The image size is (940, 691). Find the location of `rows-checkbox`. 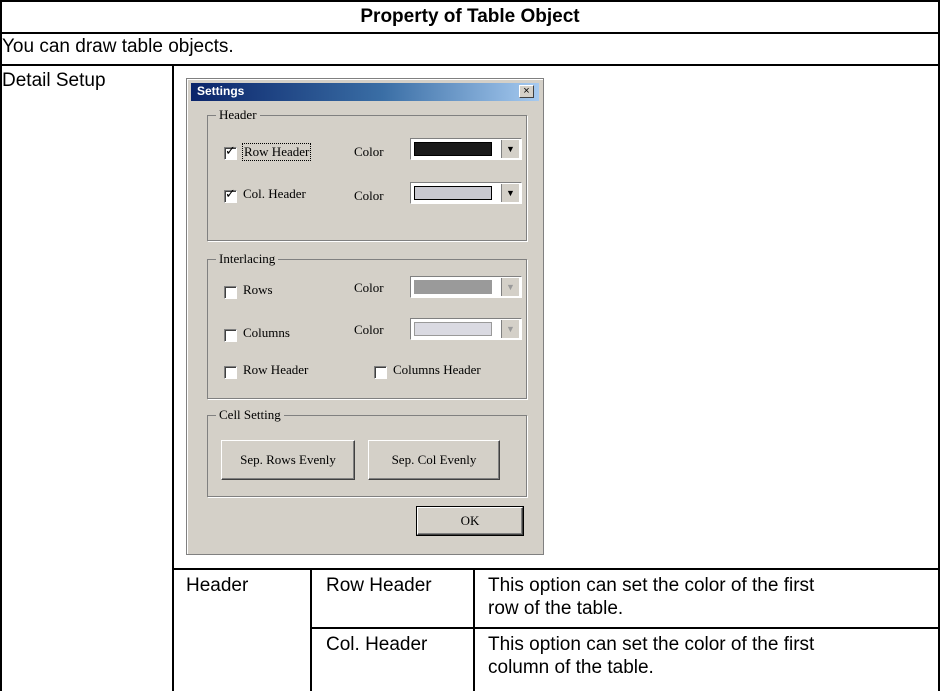

rows-checkbox is located at coordinates (230, 292).